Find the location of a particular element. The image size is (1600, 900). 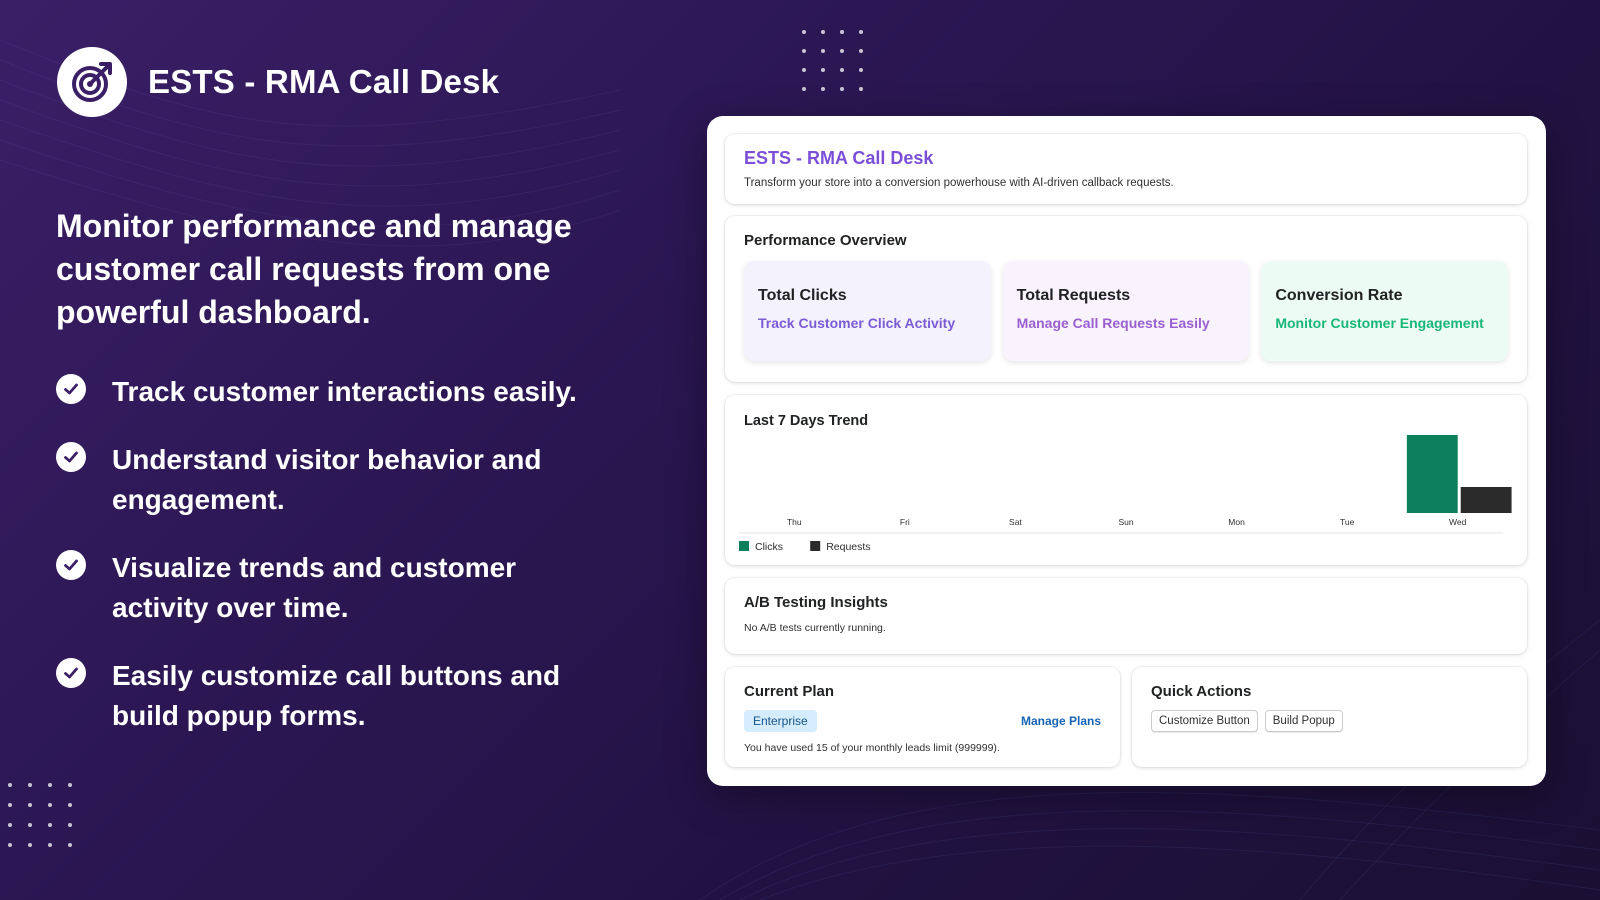

x-tick-label: Mon is located at coordinates (1236, 522).